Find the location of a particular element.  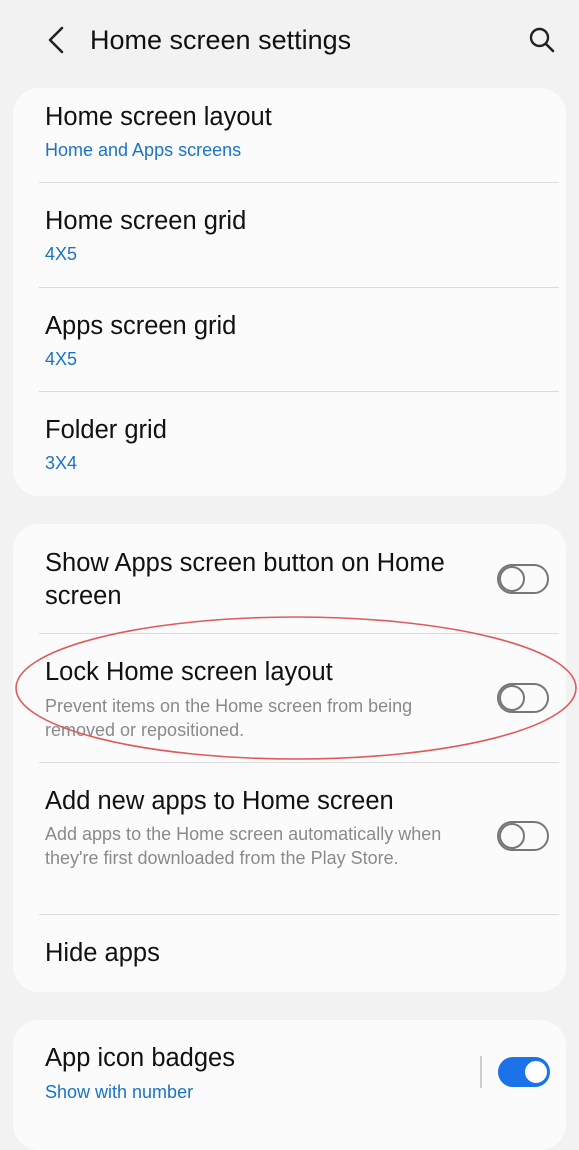

app-bar: Home screen settings is located at coordinates (289, 40).